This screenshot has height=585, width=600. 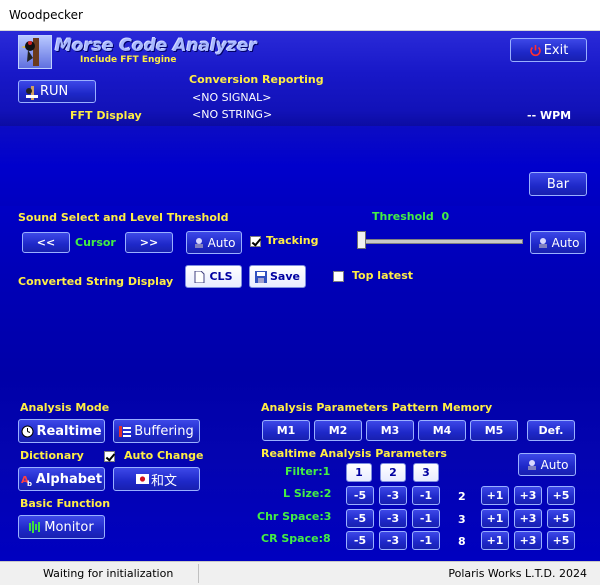 I want to click on chr-space-label: Chr Space:3, so click(x=294, y=516).